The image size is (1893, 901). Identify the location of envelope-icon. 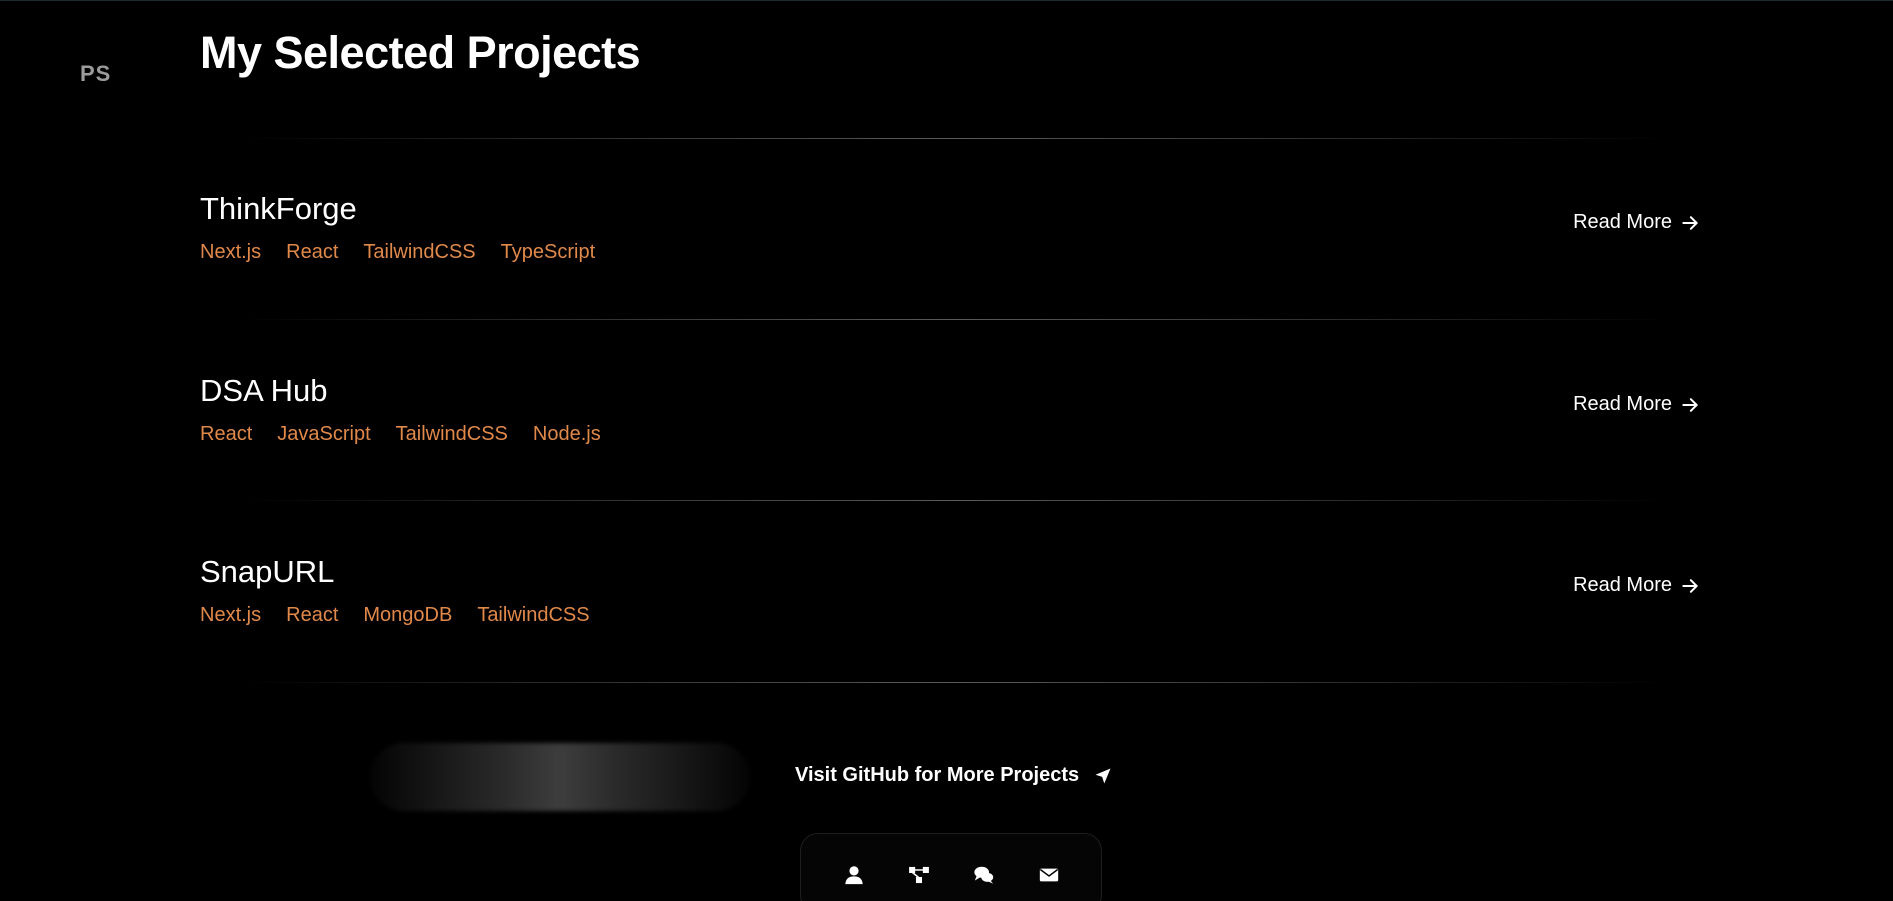
(1048, 875).